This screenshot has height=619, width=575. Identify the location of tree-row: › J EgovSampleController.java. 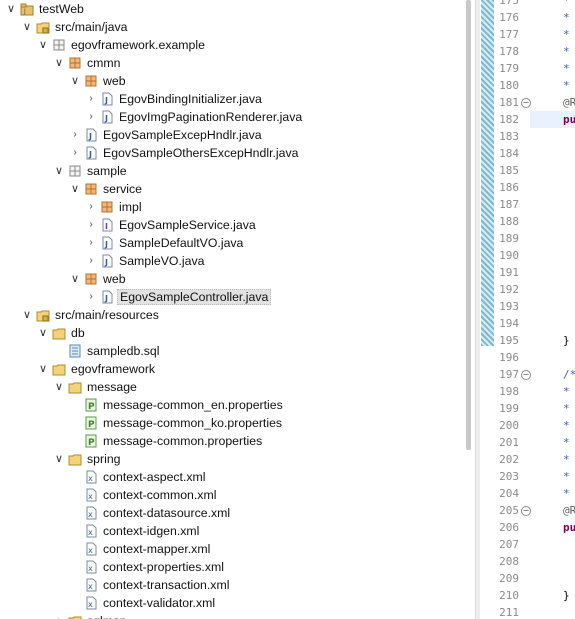
(231, 297).